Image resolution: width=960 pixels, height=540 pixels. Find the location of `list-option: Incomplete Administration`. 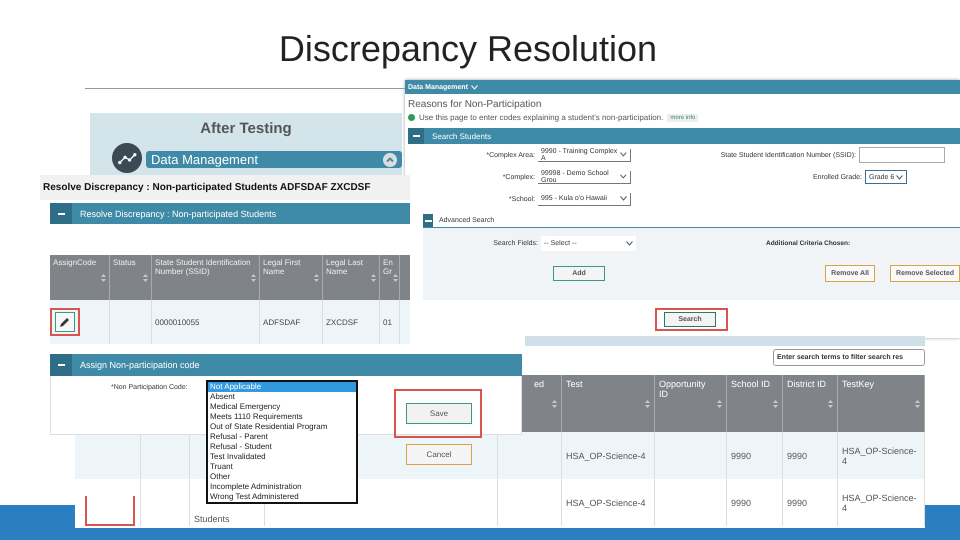

list-option: Incomplete Administration is located at coordinates (282, 487).